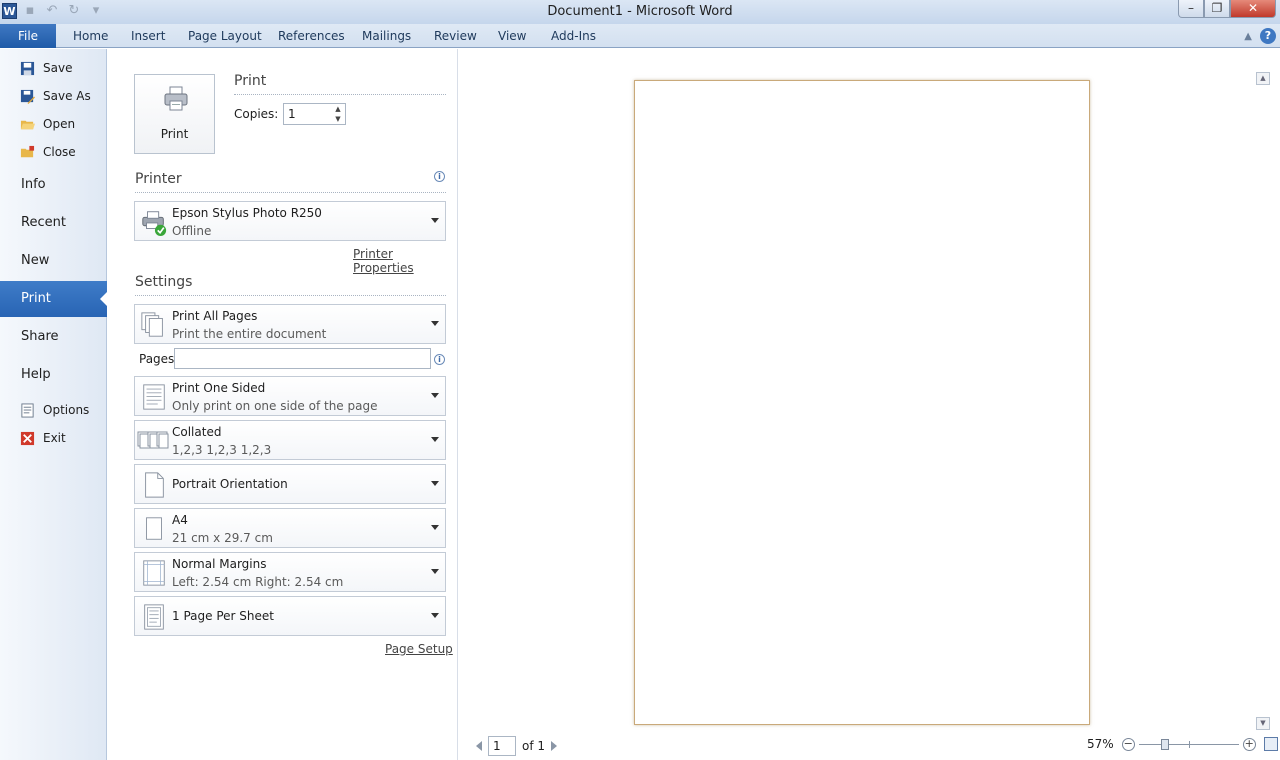 Image resolution: width=1280 pixels, height=760 pixels. Describe the element at coordinates (290, 616) in the screenshot. I see `pages-per-sheet-dropdown: 1 Page Per Sheet` at that location.